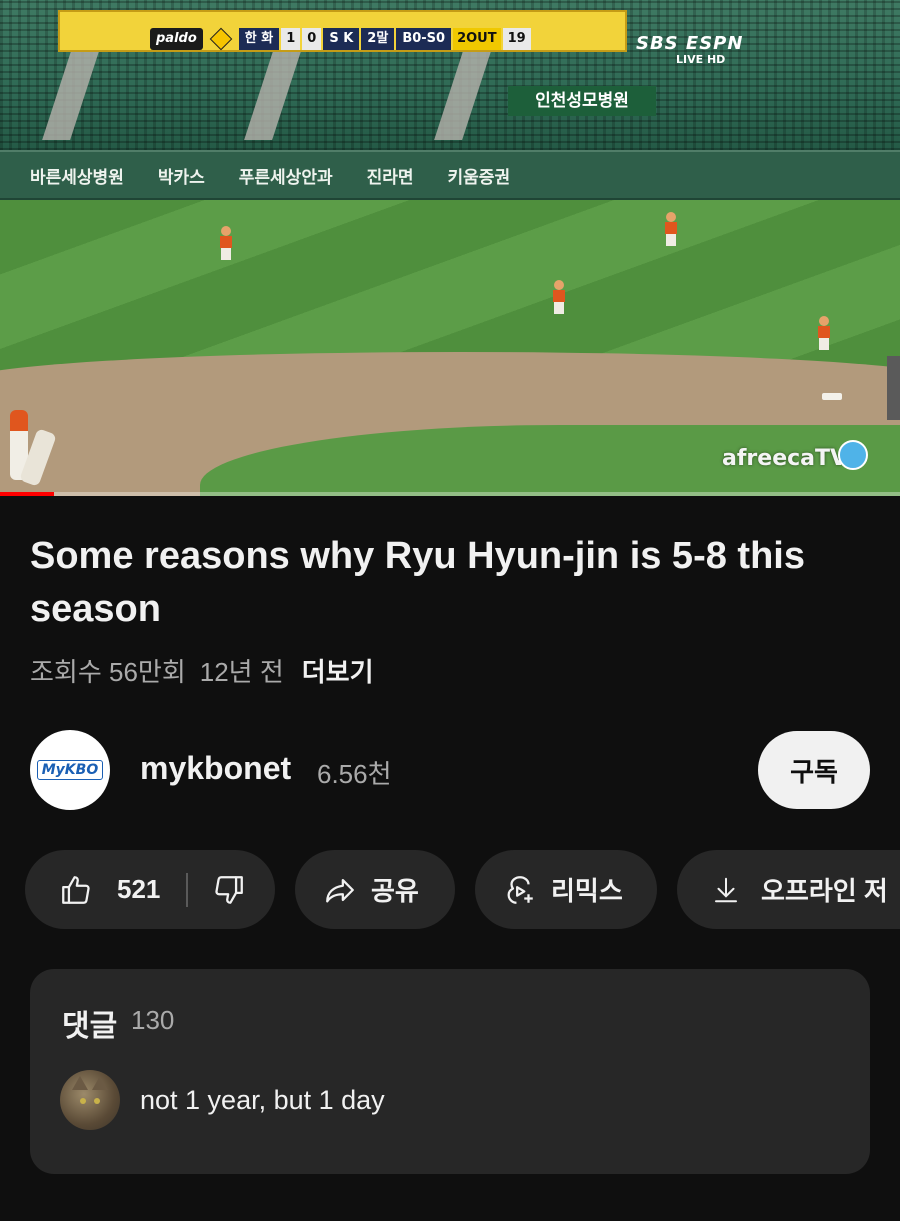 This screenshot has height=1221, width=900. Describe the element at coordinates (90, 1026) in the screenshot. I see `comments-header: 댓글` at that location.